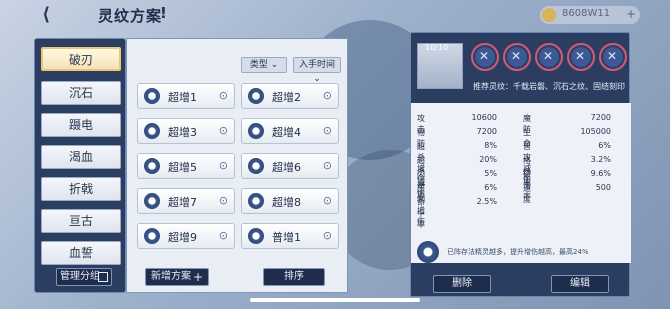 Image resolution: width=670 pixels, height=309 pixels. I want to click on delete-button: 删除, so click(462, 284).